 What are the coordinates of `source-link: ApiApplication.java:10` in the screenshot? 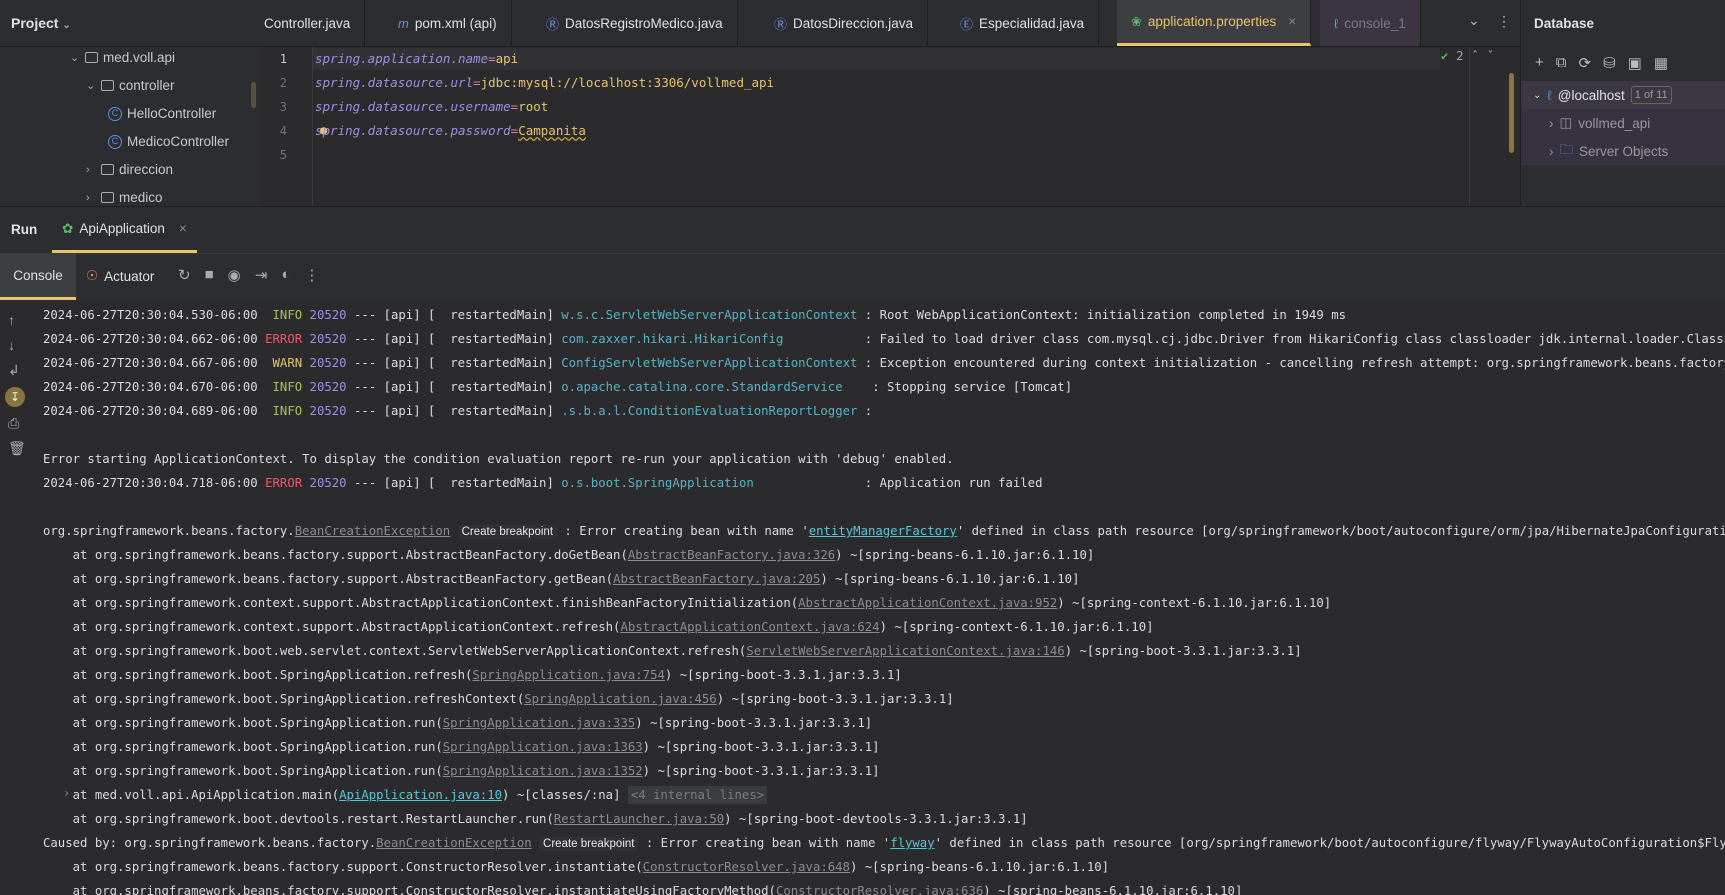 It's located at (420, 795).